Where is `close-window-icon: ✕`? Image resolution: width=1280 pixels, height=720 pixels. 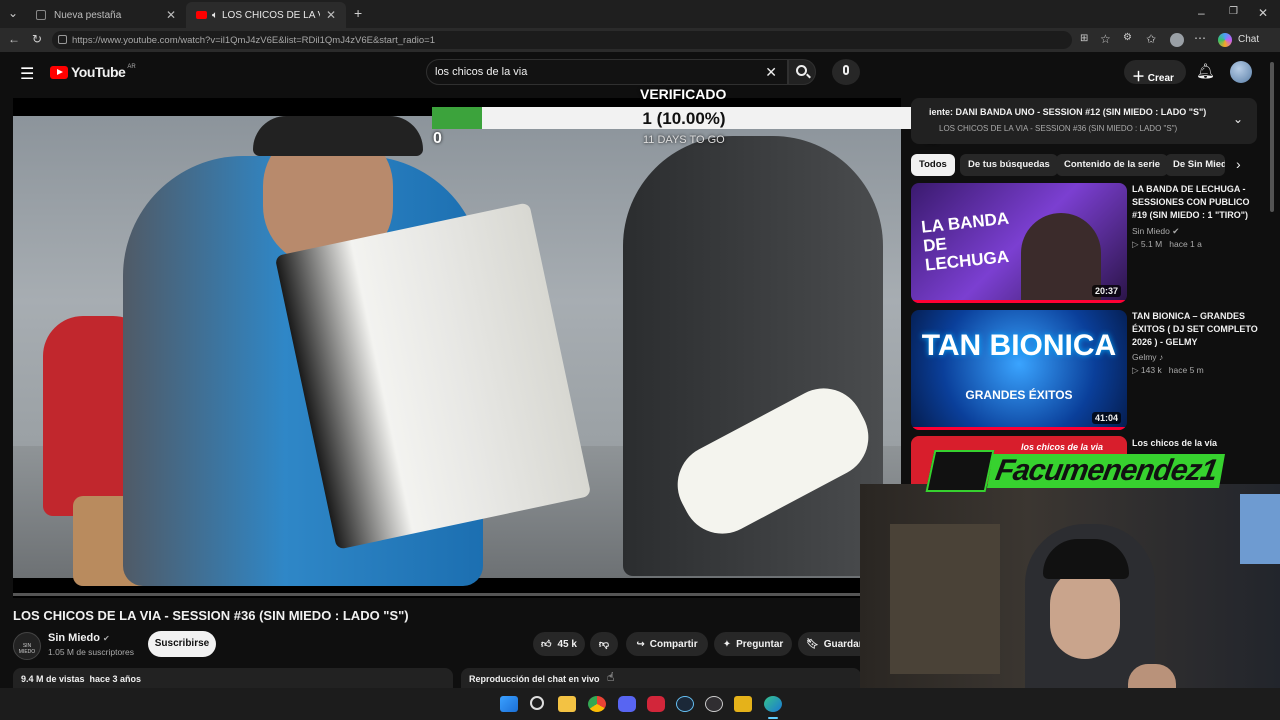 close-window-icon: ✕ is located at coordinates (1263, 13).